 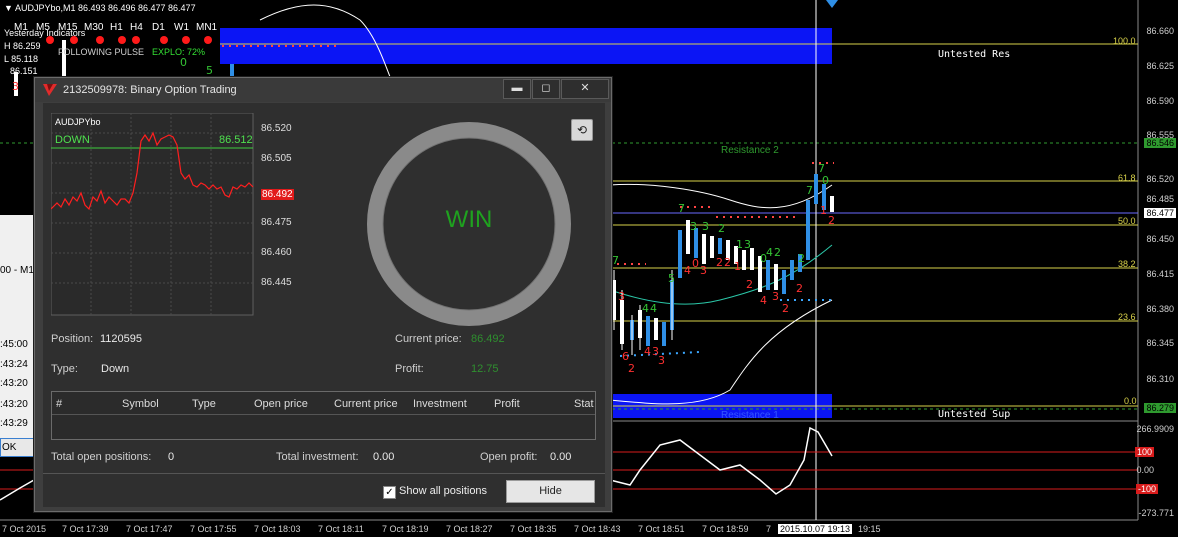 What do you see at coordinates (323, 90) in the screenshot?
I see `dialog-titlebar: 2132509978: Binary Option Trading ▬ ◻ ✕` at bounding box center [323, 90].